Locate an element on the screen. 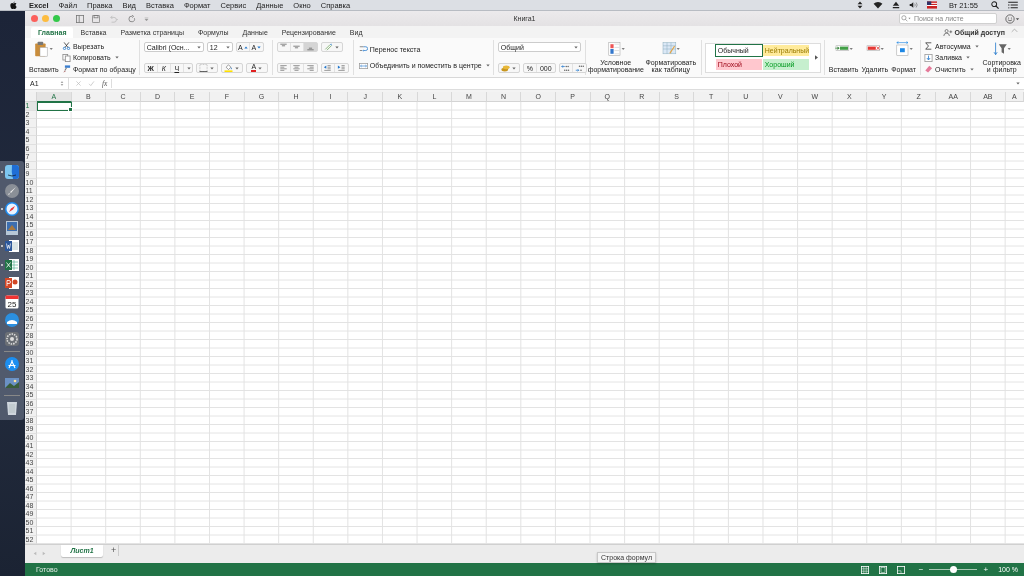  decrease-indent-button is located at coordinates (328, 68).